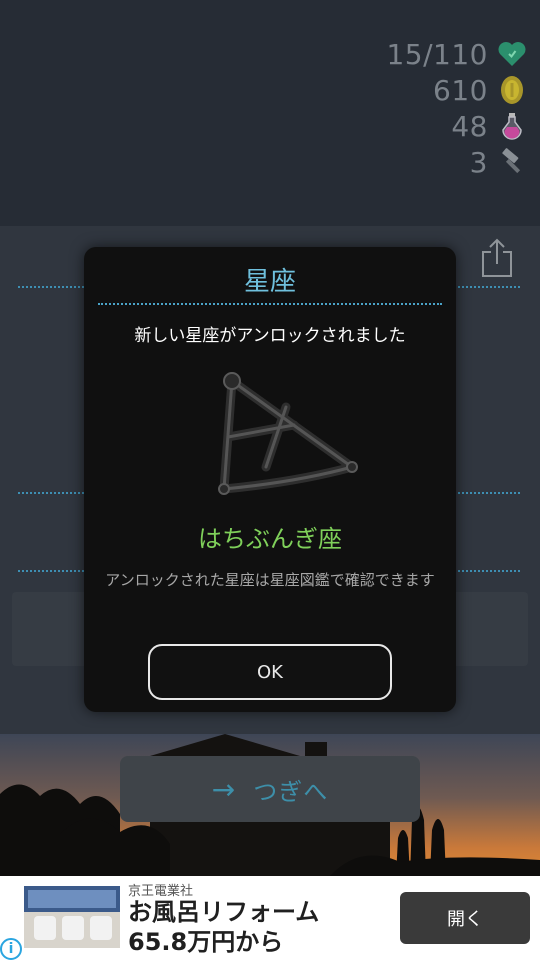  What do you see at coordinates (270, 336) in the screenshot?
I see `dialog-message: 新しい星座がアンロックされました` at bounding box center [270, 336].